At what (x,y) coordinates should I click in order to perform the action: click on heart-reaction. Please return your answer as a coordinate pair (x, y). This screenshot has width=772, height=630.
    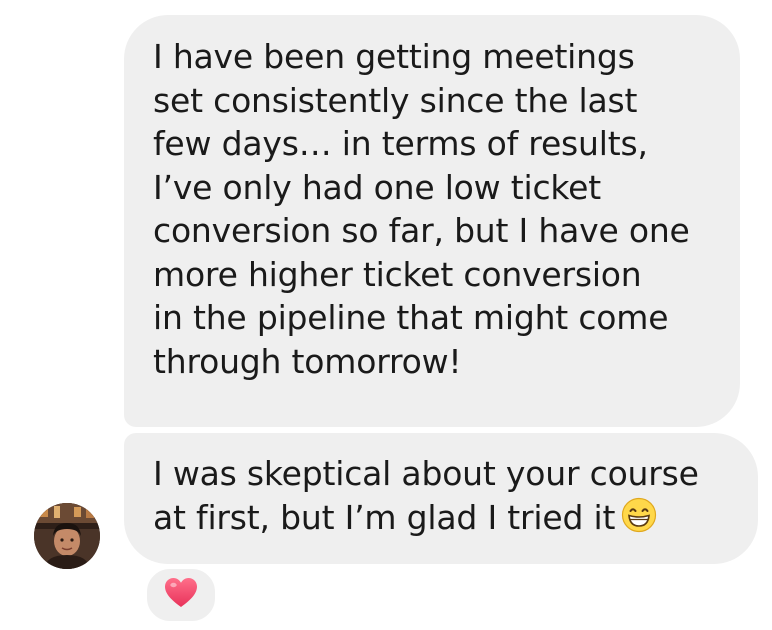
    Looking at the image, I should click on (181, 595).